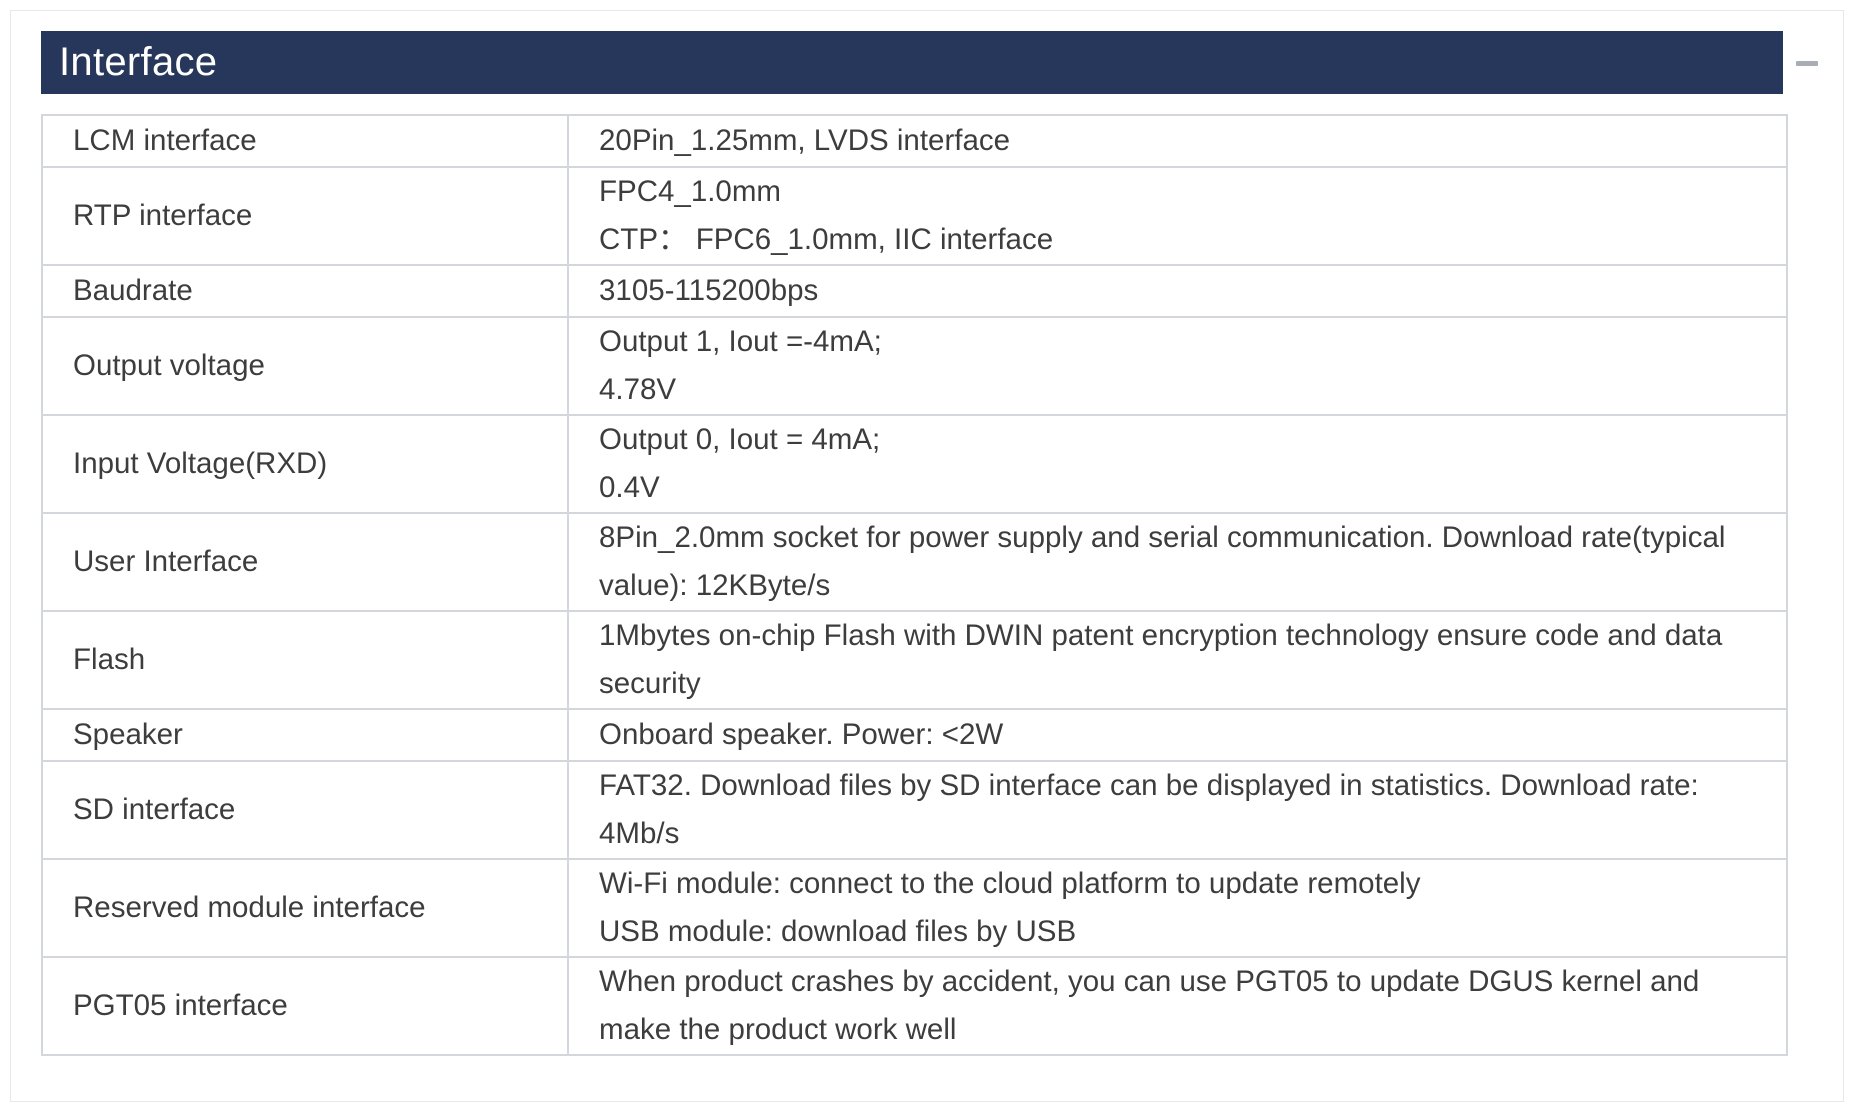 This screenshot has height=1112, width=1854. Describe the element at coordinates (305, 366) in the screenshot. I see `row-label: Output voltage` at that location.